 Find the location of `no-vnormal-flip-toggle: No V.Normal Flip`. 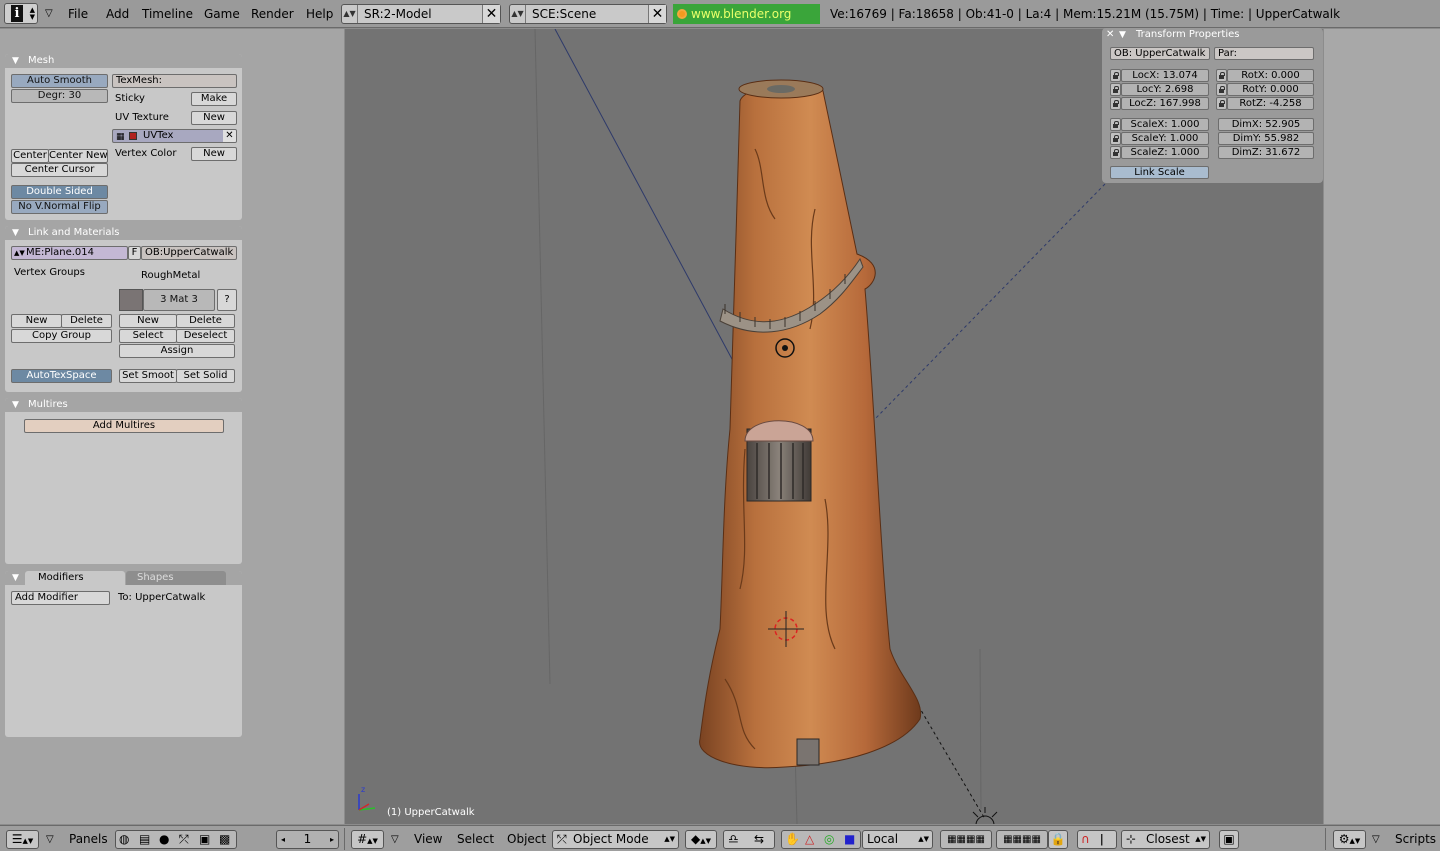

no-vnormal-flip-toggle: No V.Normal Flip is located at coordinates (59, 207).